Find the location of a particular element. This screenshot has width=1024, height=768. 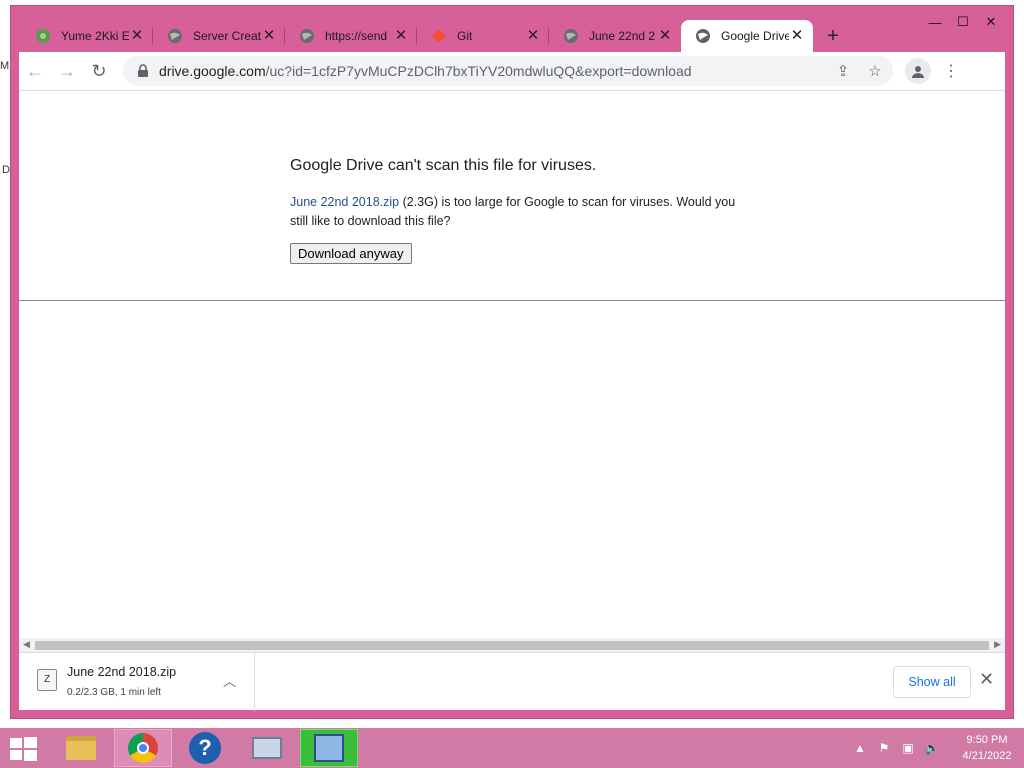

system-tray: ▲ ⚑ ▣ 🔈 9:50 PM 4/21/2022 is located at coordinates (936, 748).